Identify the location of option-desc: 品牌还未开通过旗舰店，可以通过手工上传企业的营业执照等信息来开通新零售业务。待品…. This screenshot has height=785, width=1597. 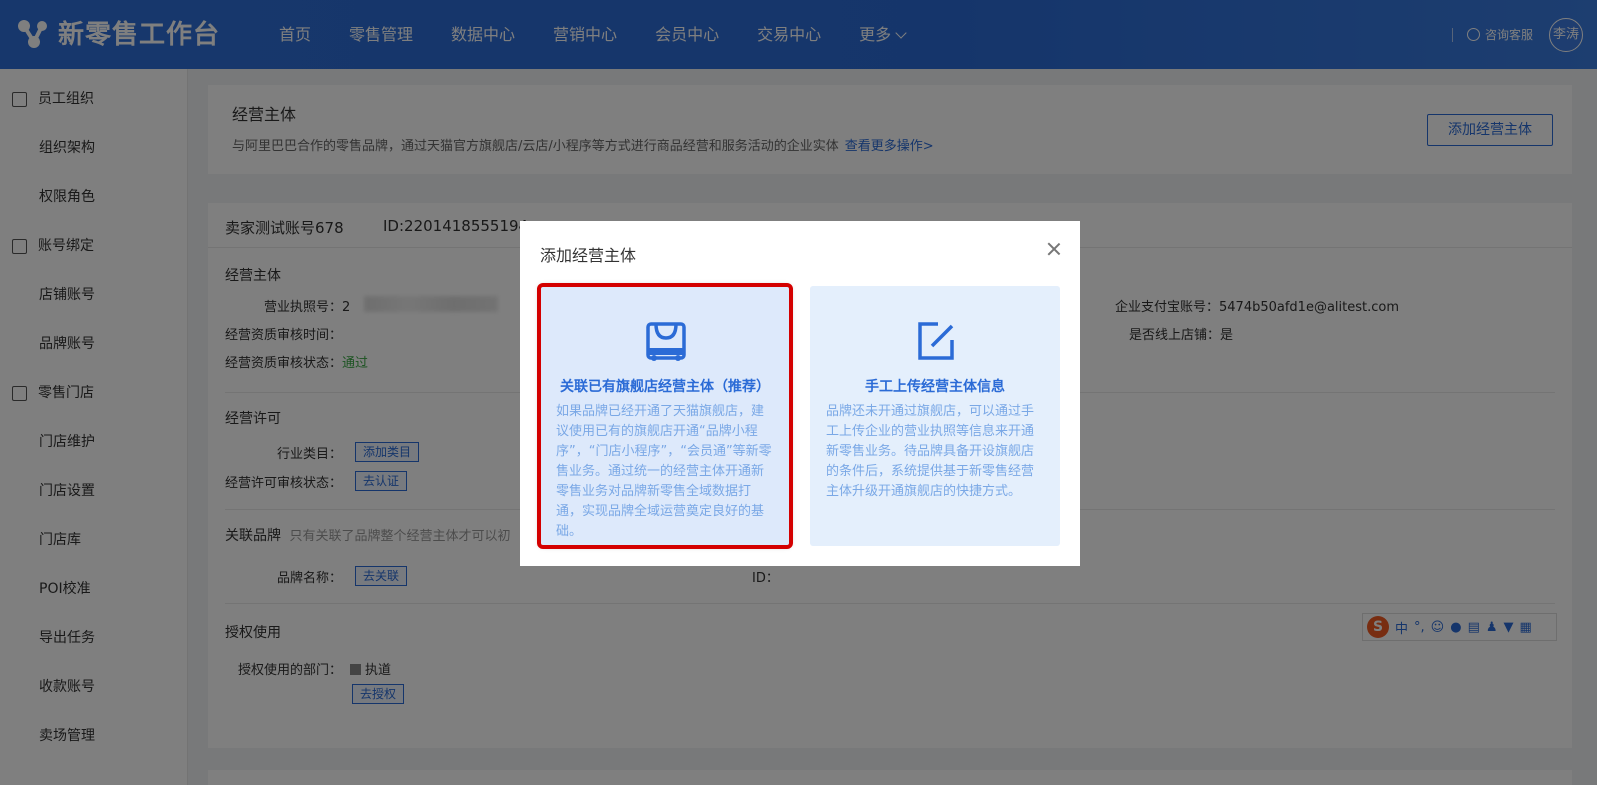
(930, 451).